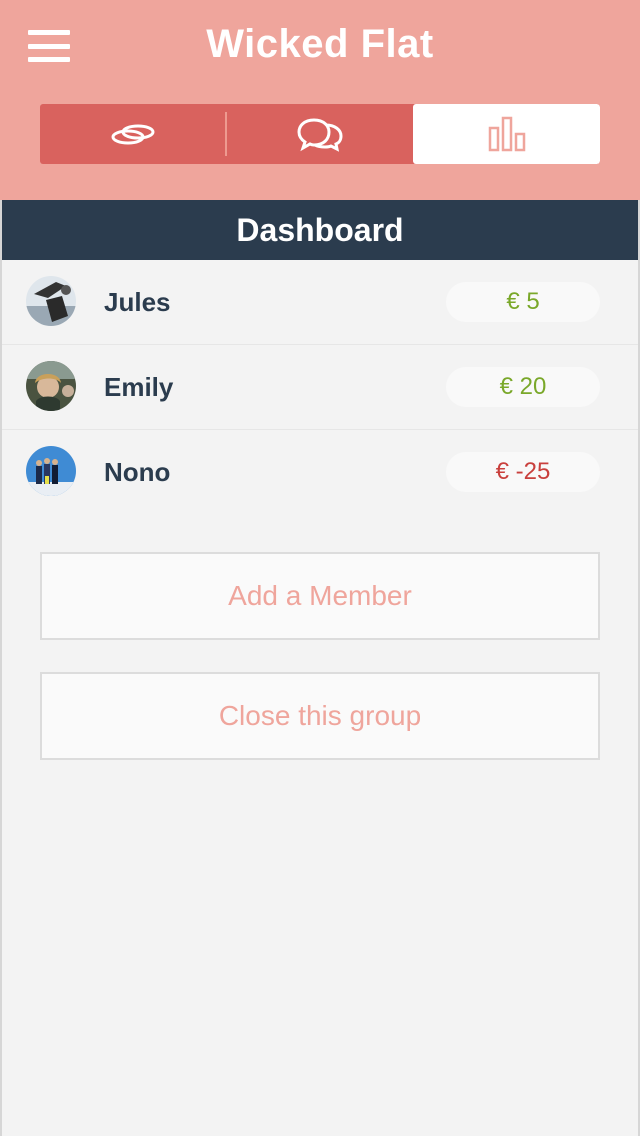  I want to click on section-title: Dashboard, so click(320, 230).